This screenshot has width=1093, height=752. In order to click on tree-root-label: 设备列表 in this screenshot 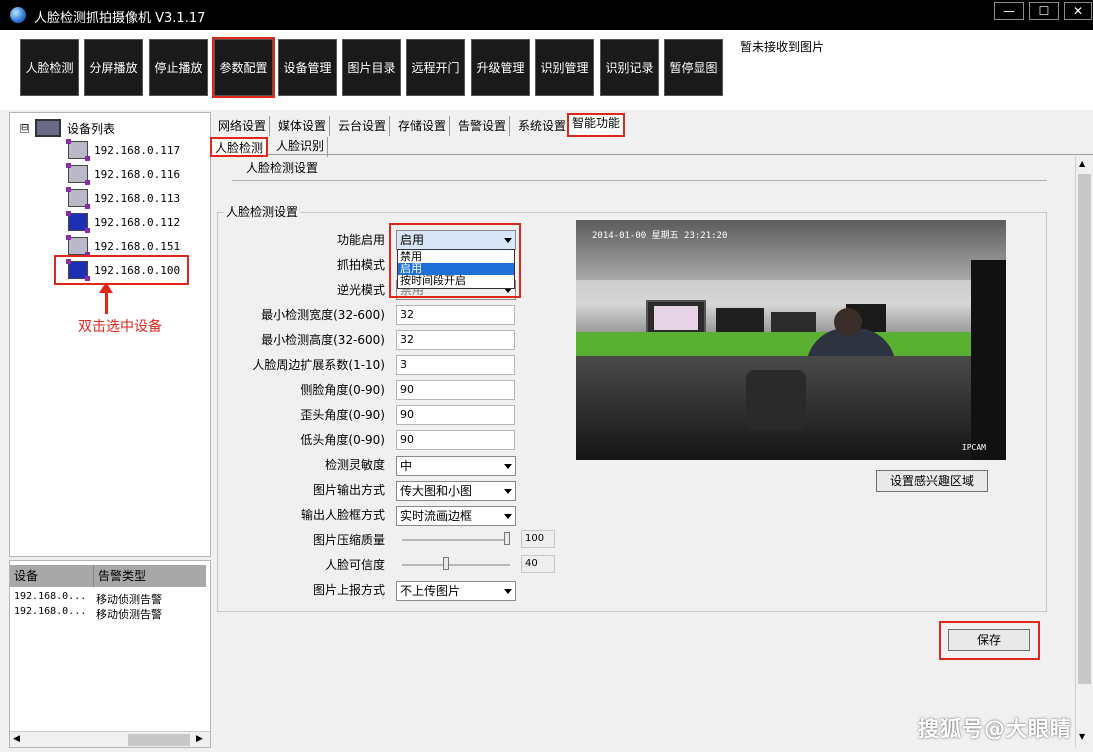, I will do `click(91, 128)`.